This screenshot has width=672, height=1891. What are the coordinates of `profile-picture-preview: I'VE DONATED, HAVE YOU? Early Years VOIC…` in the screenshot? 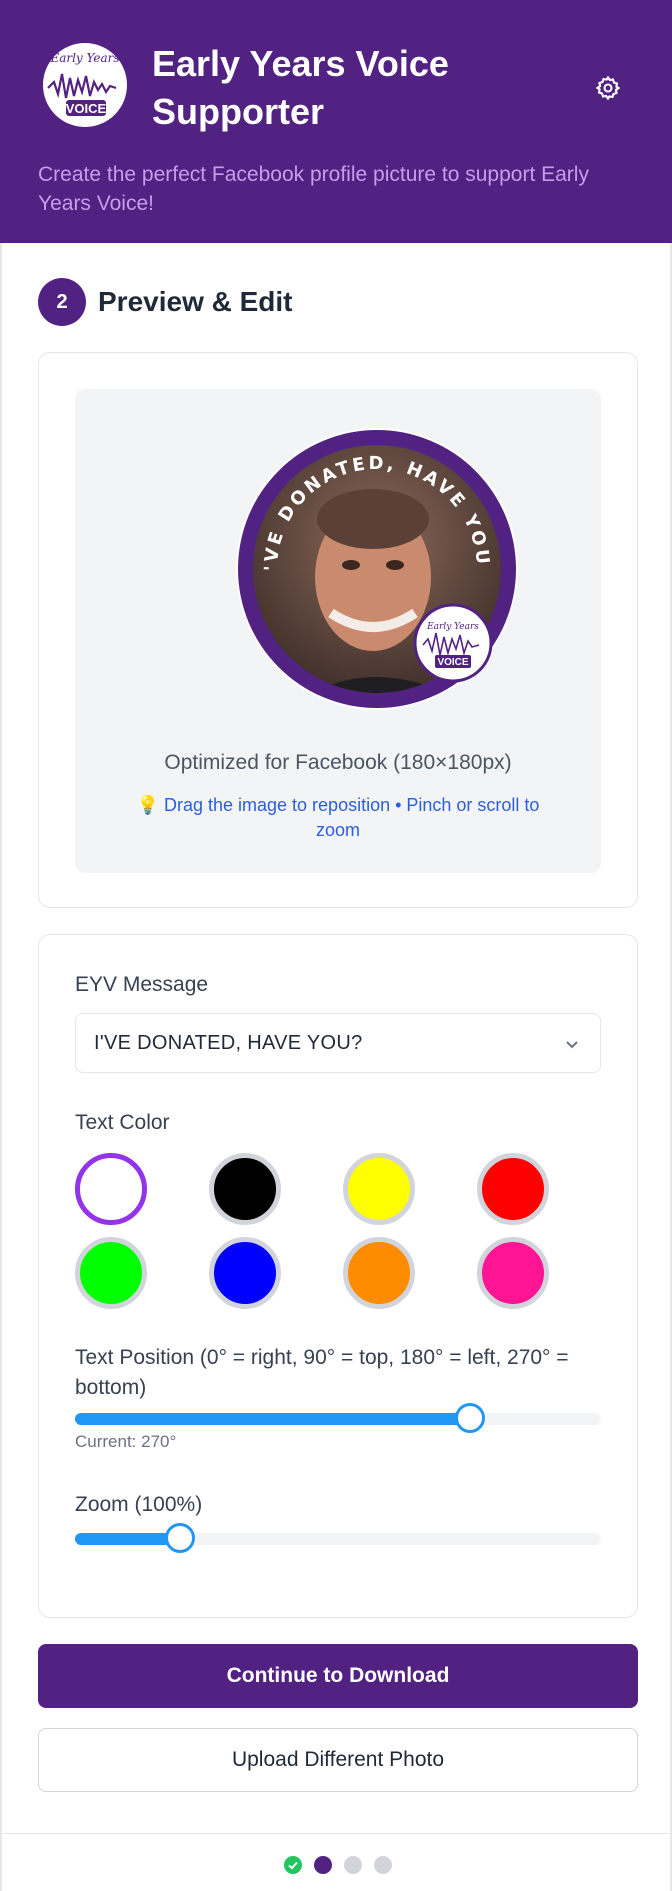 It's located at (373, 561).